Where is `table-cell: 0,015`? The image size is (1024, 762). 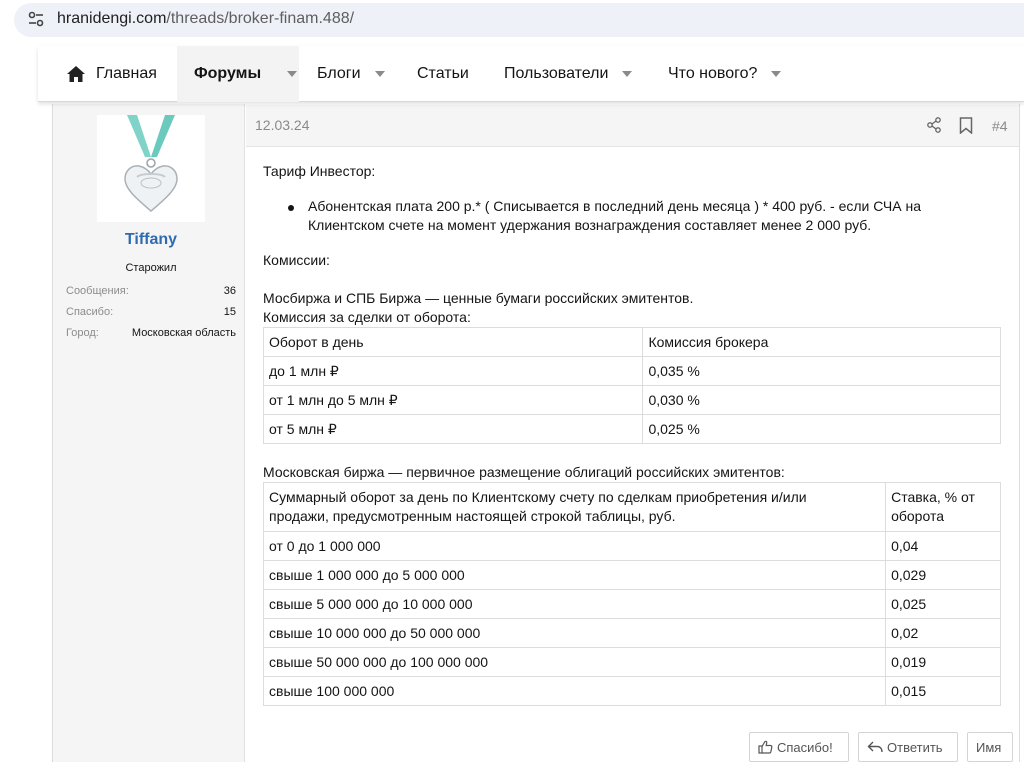
table-cell: 0,015 is located at coordinates (943, 691).